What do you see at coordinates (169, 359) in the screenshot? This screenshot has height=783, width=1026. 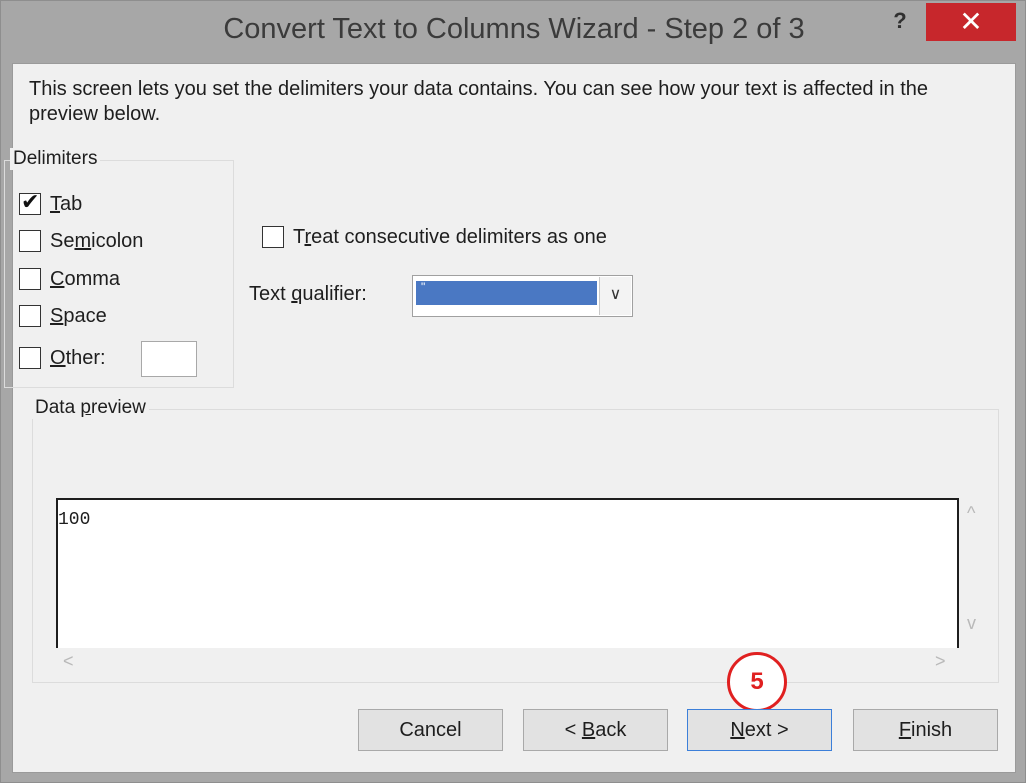 I see `other-delimiter-input` at bounding box center [169, 359].